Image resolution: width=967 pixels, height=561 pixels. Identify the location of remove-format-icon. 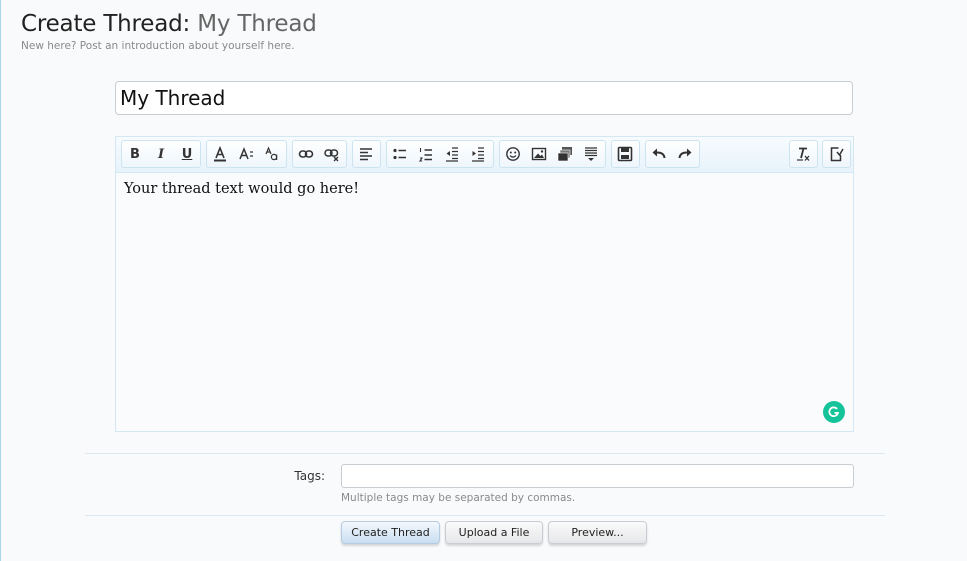
(803, 154).